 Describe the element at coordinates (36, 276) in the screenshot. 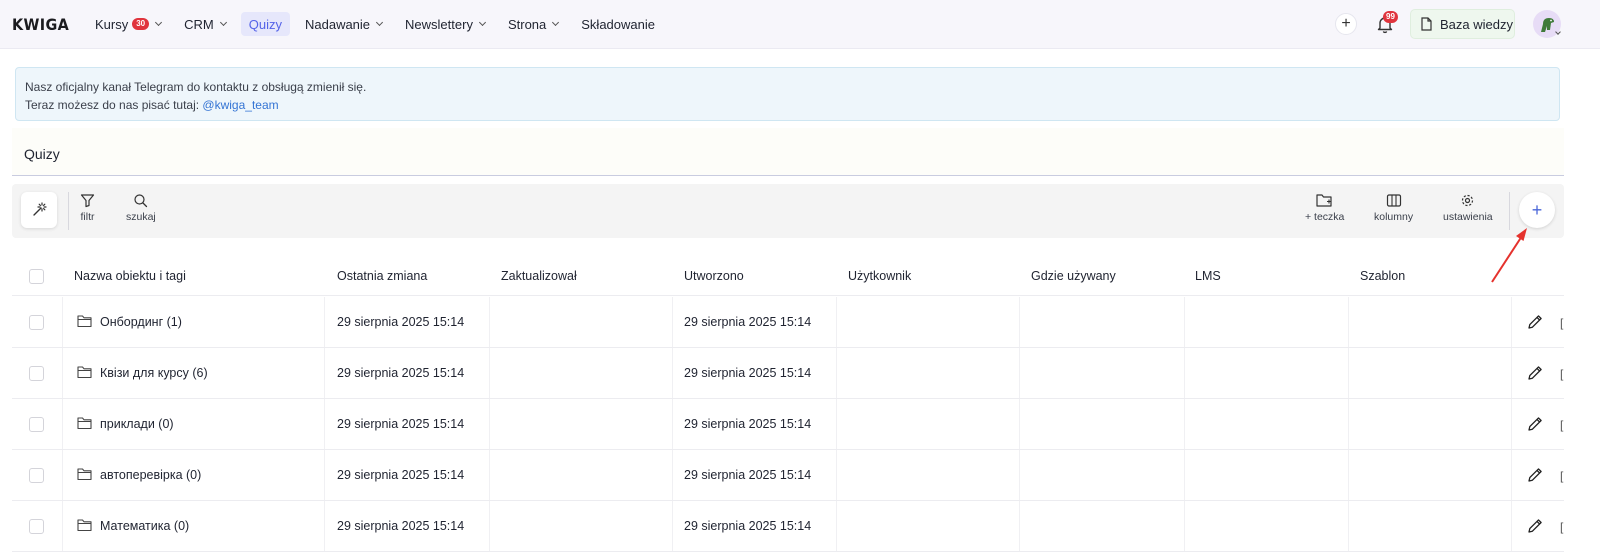

I see `select-all-checkbox` at that location.